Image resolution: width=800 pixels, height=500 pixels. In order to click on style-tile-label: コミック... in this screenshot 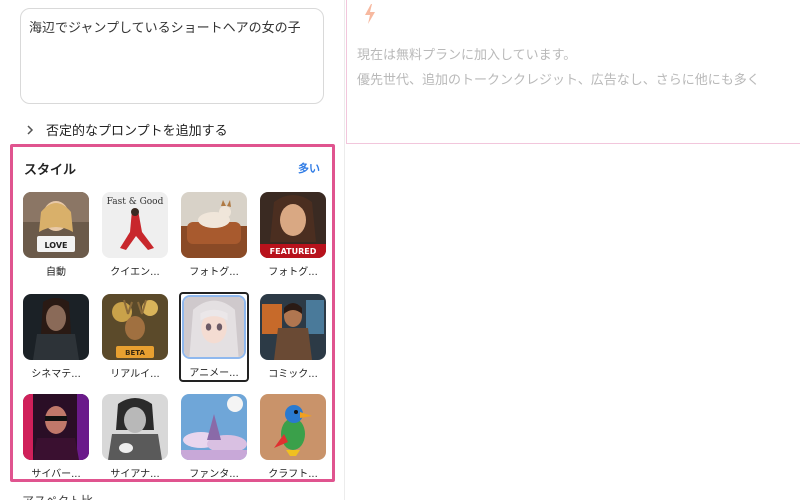, I will do `click(293, 374)`.